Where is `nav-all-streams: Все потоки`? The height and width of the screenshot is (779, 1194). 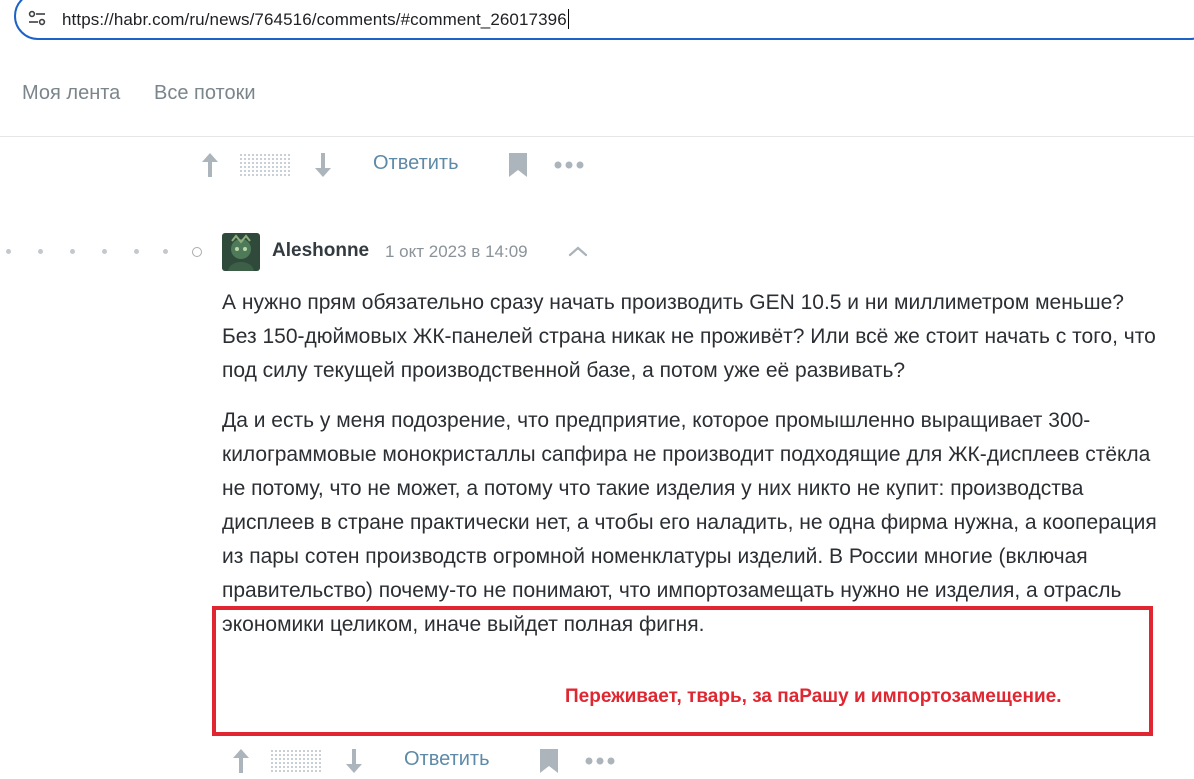
nav-all-streams: Все потоки is located at coordinates (205, 93).